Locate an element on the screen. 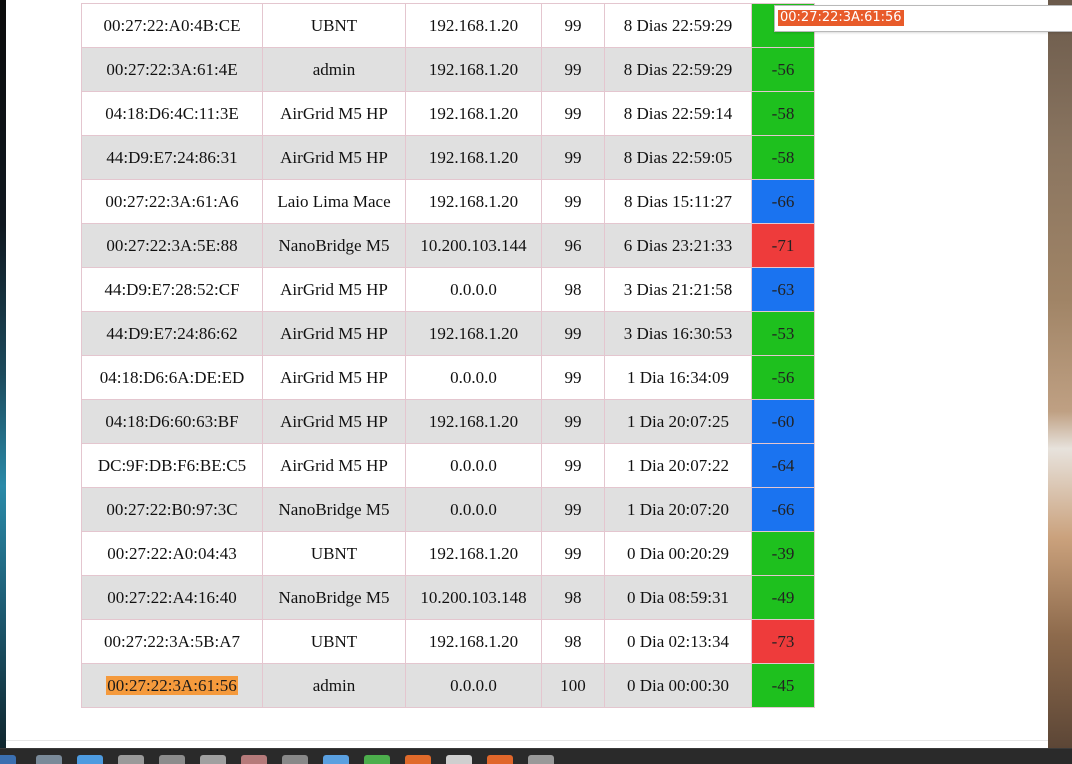 The width and height of the screenshot is (1072, 764). settings-icon is located at coordinates (295, 759).